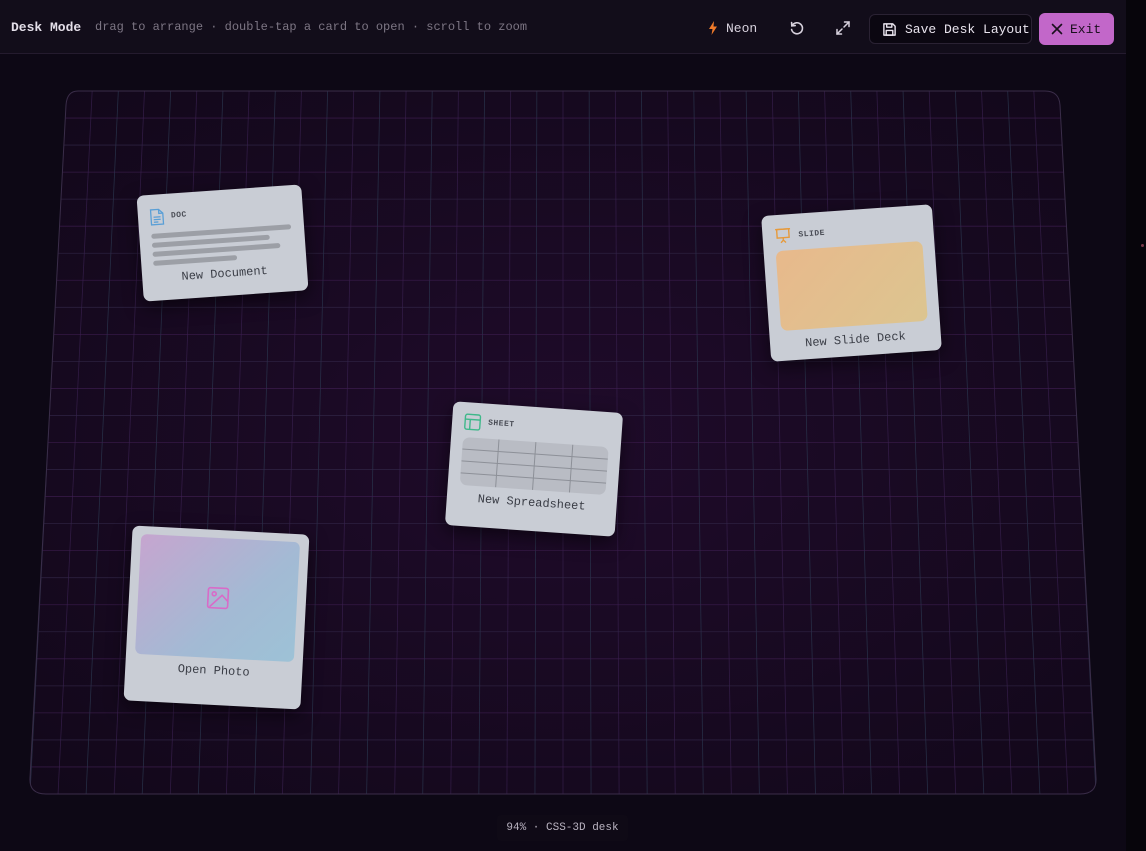 The image size is (1146, 851). I want to click on card-type-tag: SHEET, so click(501, 424).